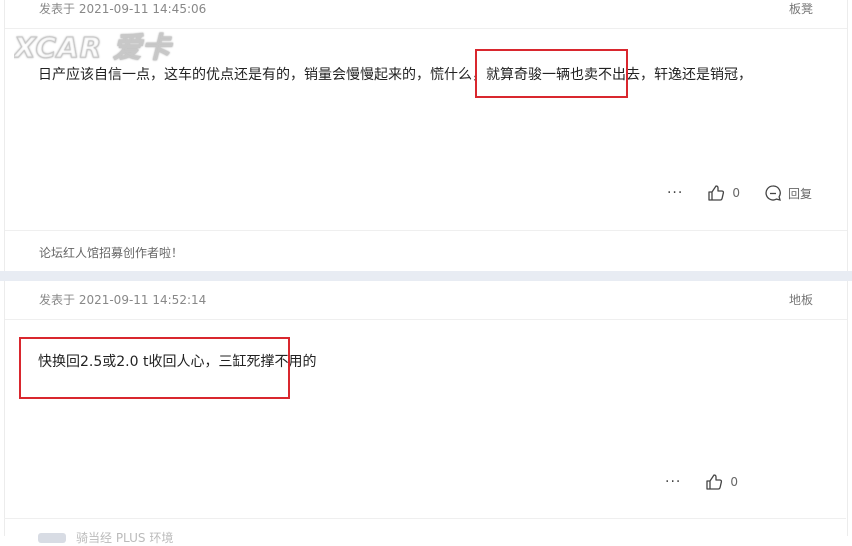  What do you see at coordinates (773, 193) in the screenshot?
I see `comment-icon` at bounding box center [773, 193].